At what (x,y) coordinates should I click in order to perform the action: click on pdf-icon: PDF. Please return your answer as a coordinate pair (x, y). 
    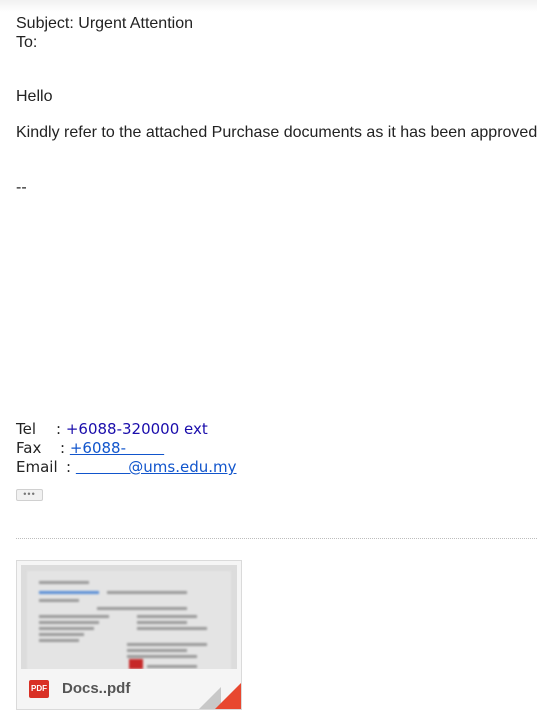
    Looking at the image, I should click on (39, 689).